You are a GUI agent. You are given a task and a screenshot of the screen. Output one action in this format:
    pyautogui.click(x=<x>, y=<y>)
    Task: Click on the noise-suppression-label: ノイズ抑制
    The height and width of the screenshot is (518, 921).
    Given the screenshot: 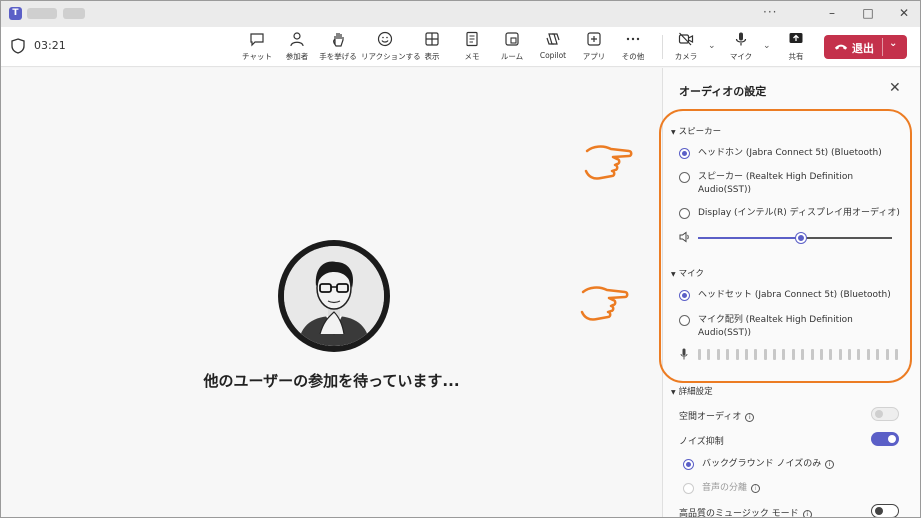 What is the action you would take?
    pyautogui.click(x=701, y=442)
    